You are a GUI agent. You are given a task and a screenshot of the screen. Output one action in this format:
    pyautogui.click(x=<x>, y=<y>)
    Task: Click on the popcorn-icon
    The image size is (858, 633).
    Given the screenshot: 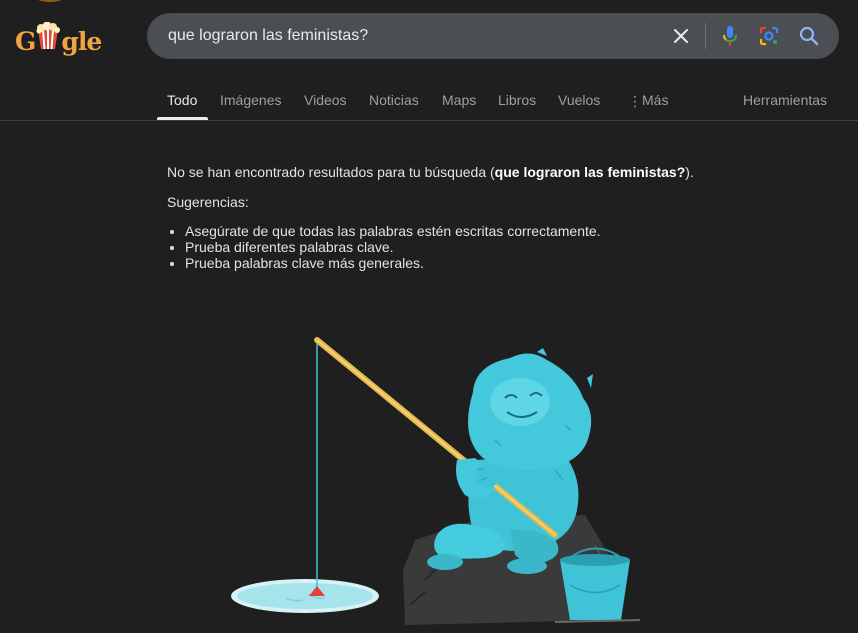 What is the action you would take?
    pyautogui.click(x=48, y=38)
    